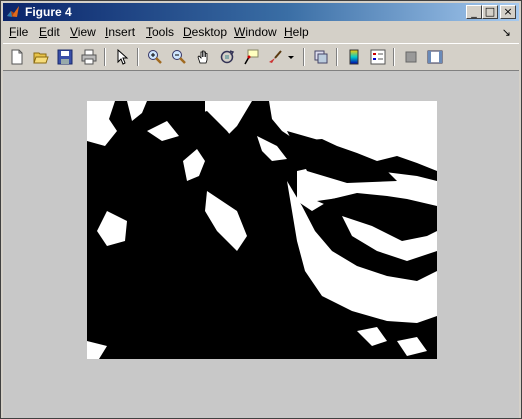  What do you see at coordinates (490, 12) in the screenshot?
I see `maximize-button: □` at bounding box center [490, 12].